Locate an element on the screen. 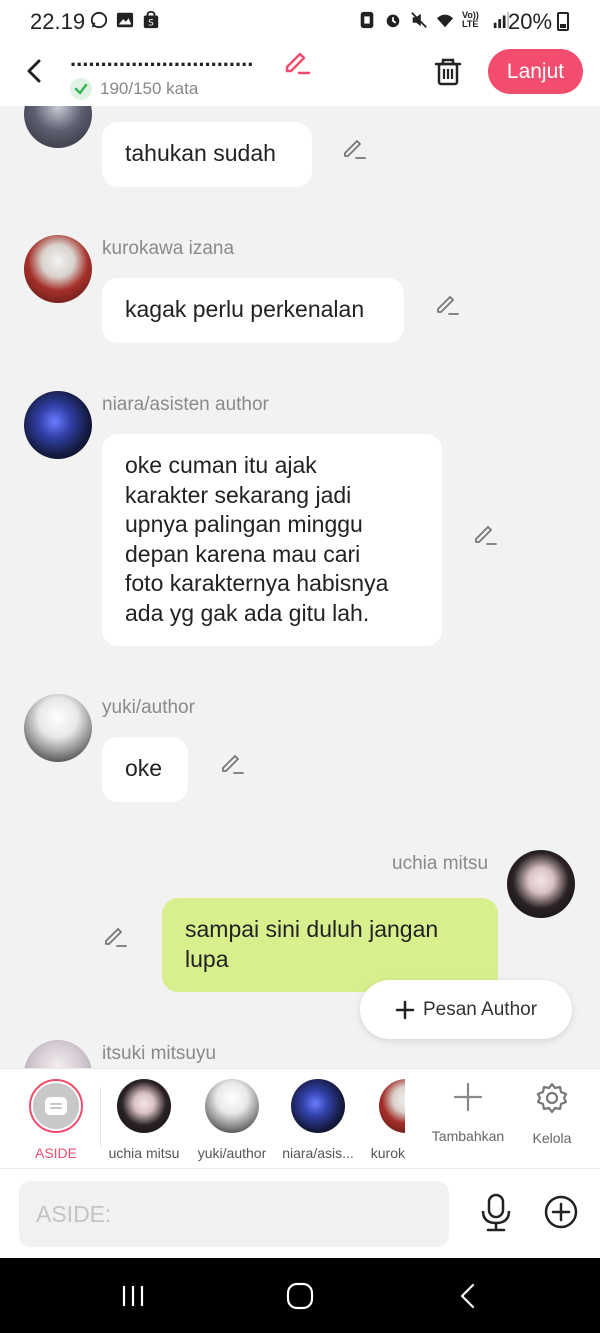 The width and height of the screenshot is (600, 1333). author-message-button: Pesan Author is located at coordinates (466, 1009).